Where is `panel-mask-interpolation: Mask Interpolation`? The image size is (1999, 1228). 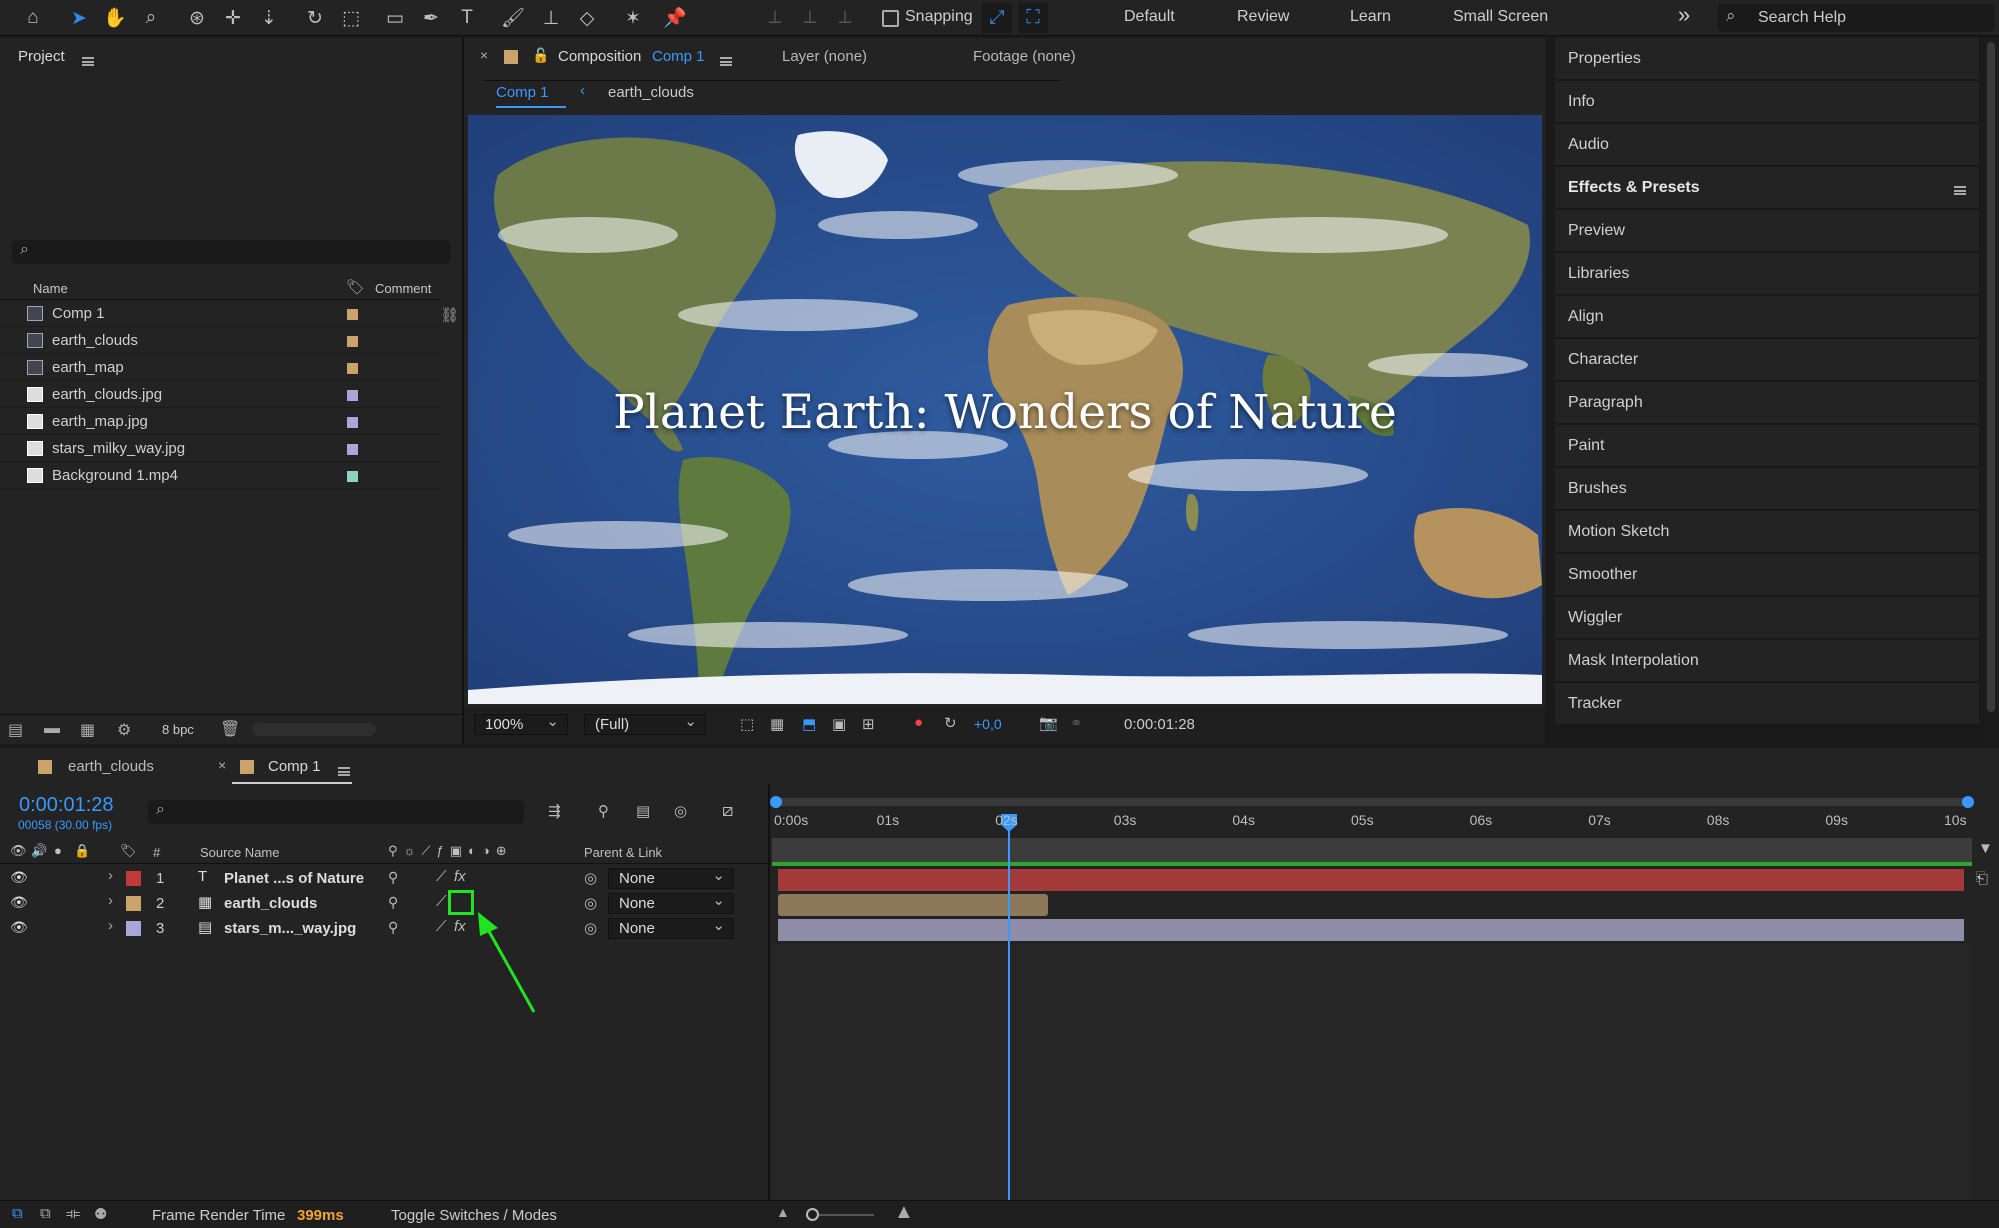 panel-mask-interpolation: Mask Interpolation is located at coordinates (1767, 661).